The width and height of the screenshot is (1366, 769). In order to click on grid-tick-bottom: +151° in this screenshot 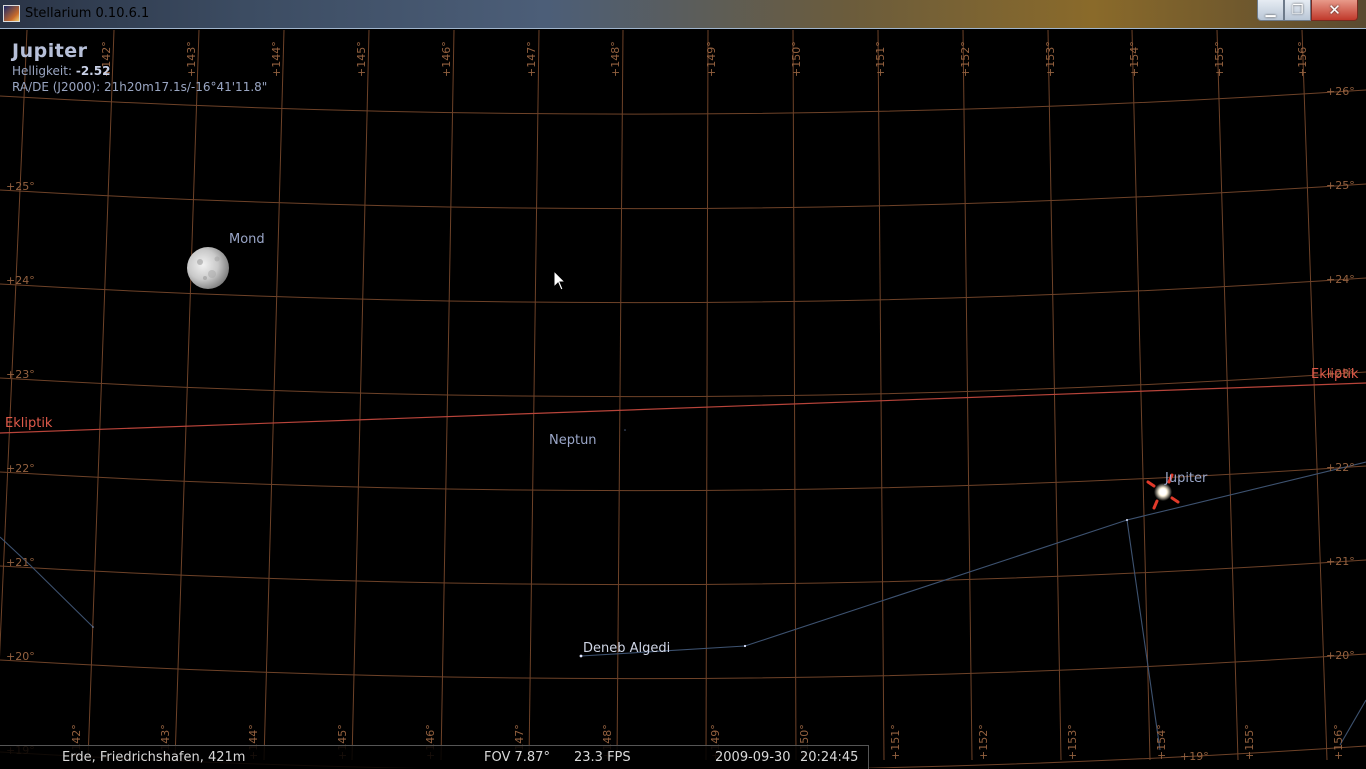, I will do `click(895, 742)`.